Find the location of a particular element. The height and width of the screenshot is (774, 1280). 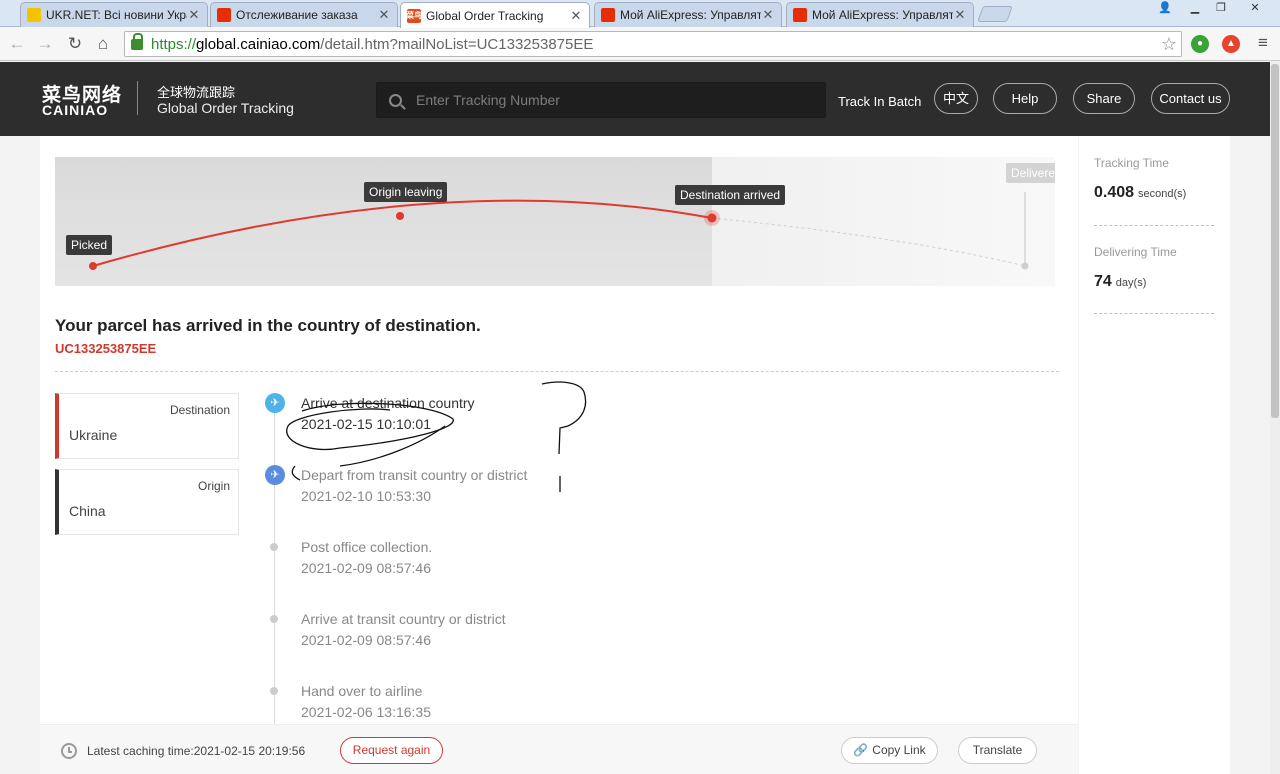

browser-tab-my-aliexpress-1: Мой AliExpress: Управлять ✕ is located at coordinates (688, 14).